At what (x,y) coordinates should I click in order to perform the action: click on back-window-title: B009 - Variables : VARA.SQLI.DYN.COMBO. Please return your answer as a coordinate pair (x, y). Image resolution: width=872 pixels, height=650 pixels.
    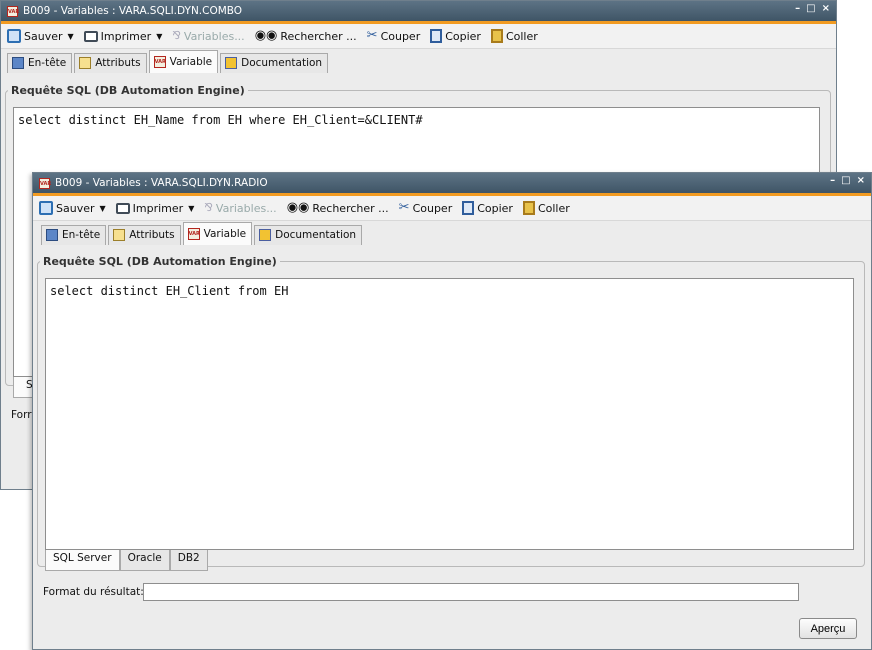
    Looking at the image, I should click on (133, 11).